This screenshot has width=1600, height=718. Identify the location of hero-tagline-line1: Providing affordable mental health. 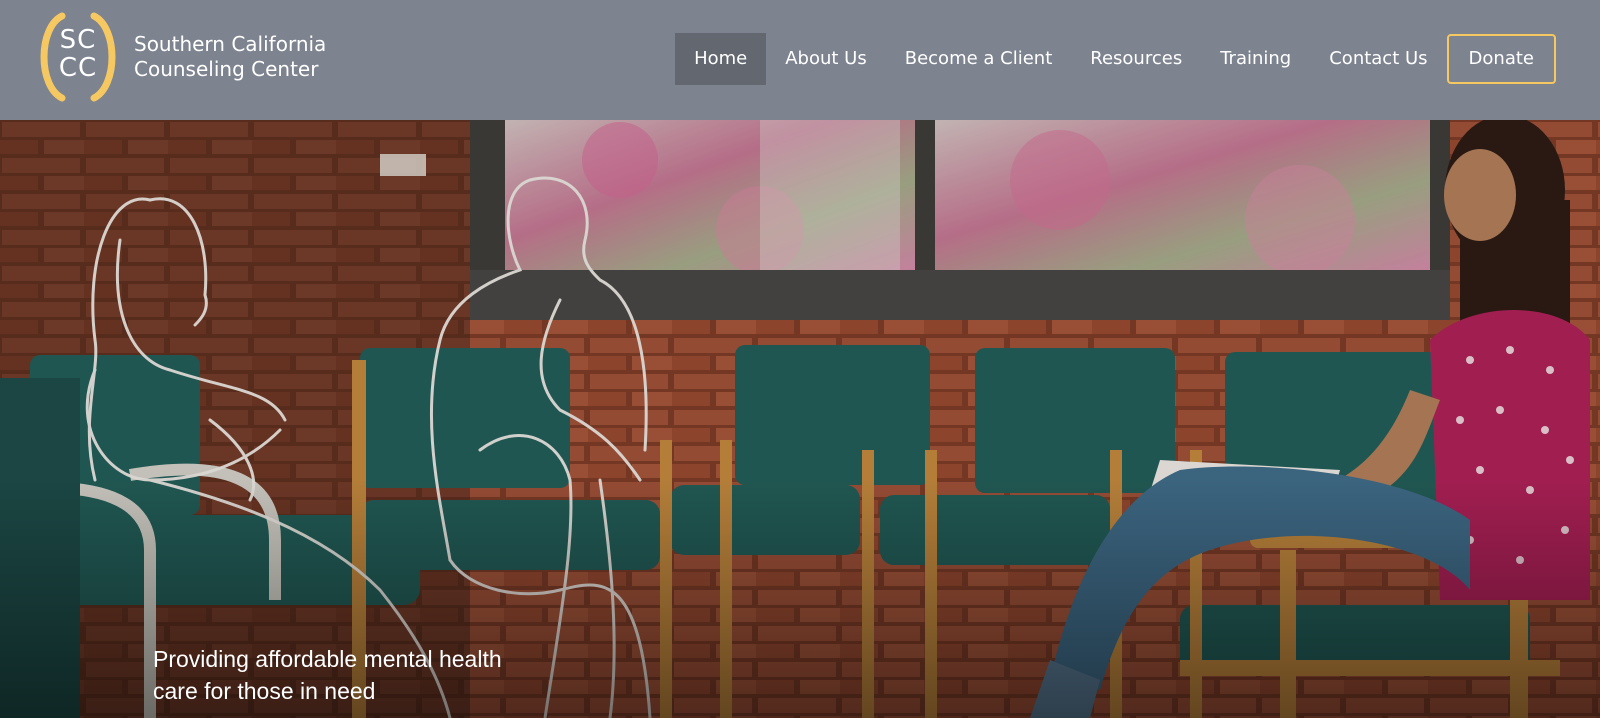
(327, 659).